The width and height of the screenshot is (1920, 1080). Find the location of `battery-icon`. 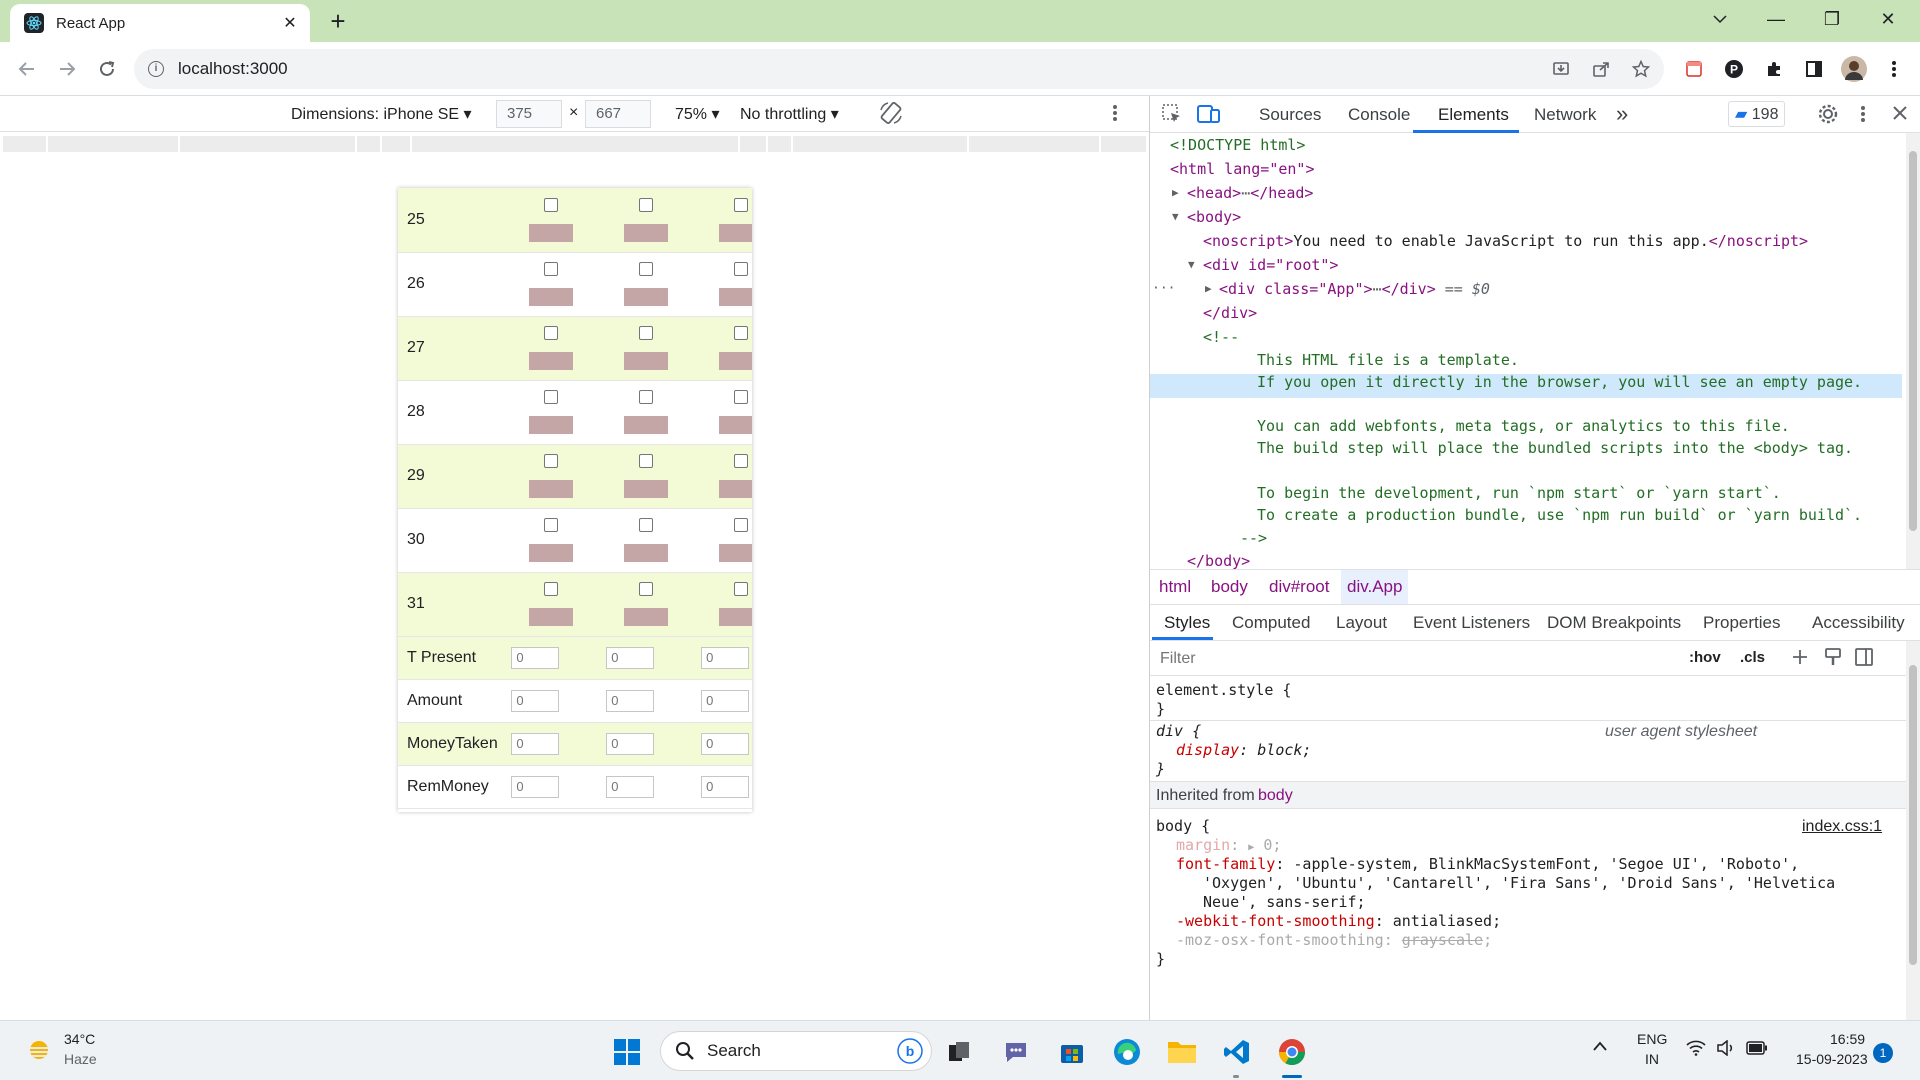

battery-icon is located at coordinates (1757, 1050).